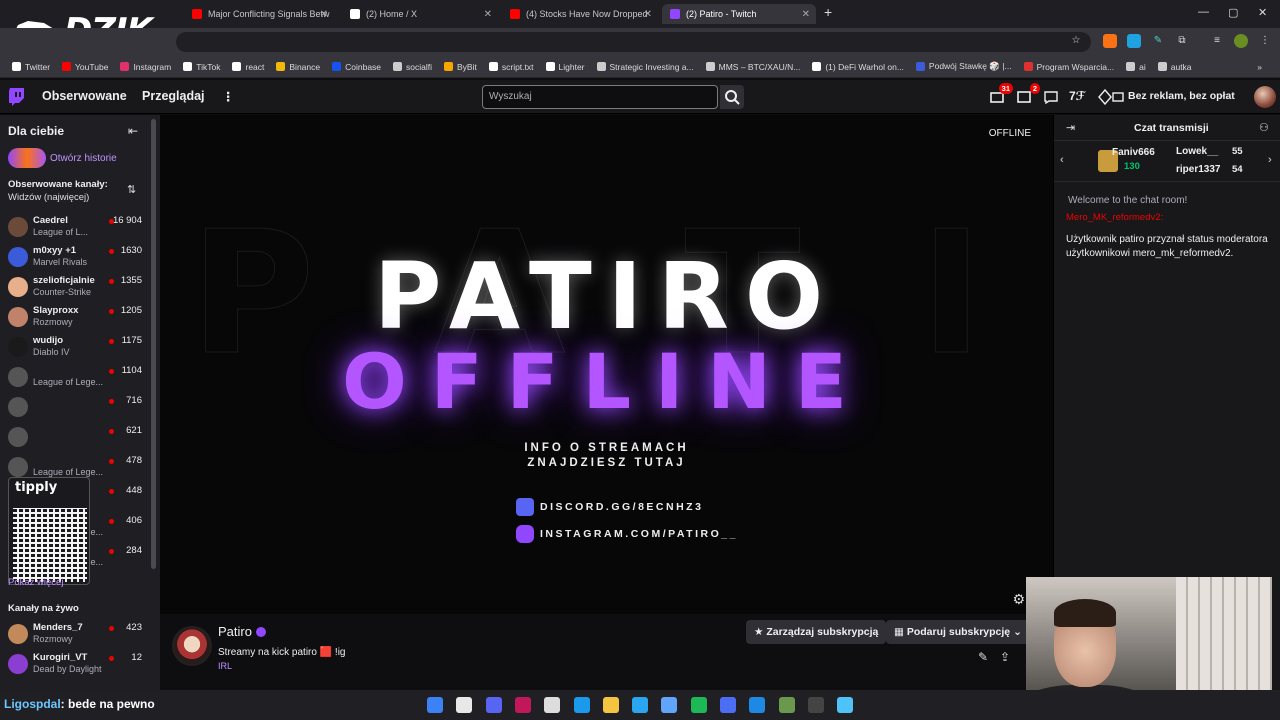 Image resolution: width=1280 pixels, height=720 pixels. What do you see at coordinates (1070, 127) in the screenshot?
I see `collapse-chat-icon: ⇥` at bounding box center [1070, 127].